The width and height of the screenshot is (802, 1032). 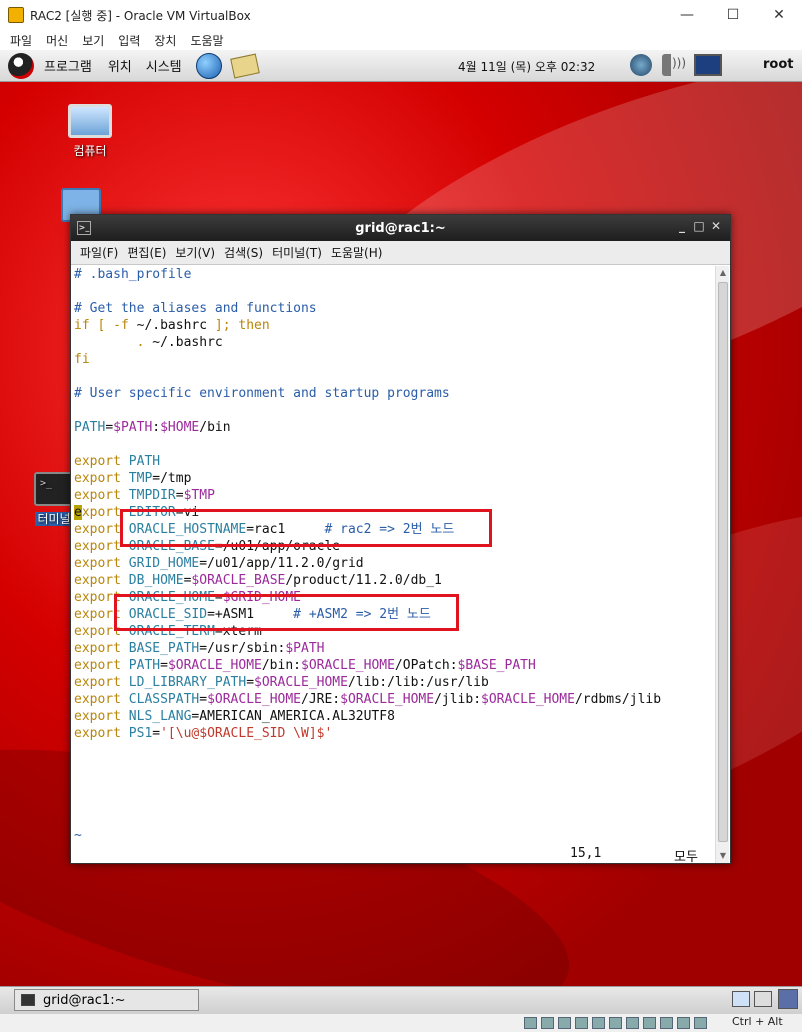 I want to click on cpu-icon, so click(x=666, y=1023).